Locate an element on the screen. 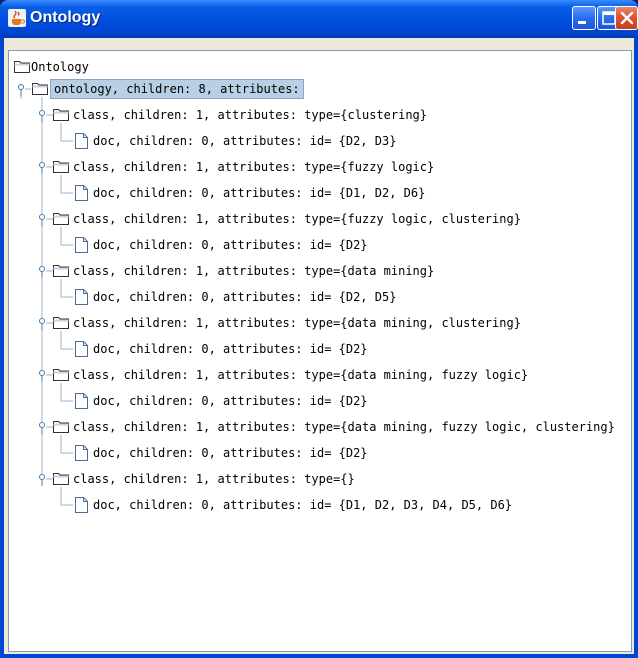 The width and height of the screenshot is (638, 658). java-coffee-icon is located at coordinates (17, 18).